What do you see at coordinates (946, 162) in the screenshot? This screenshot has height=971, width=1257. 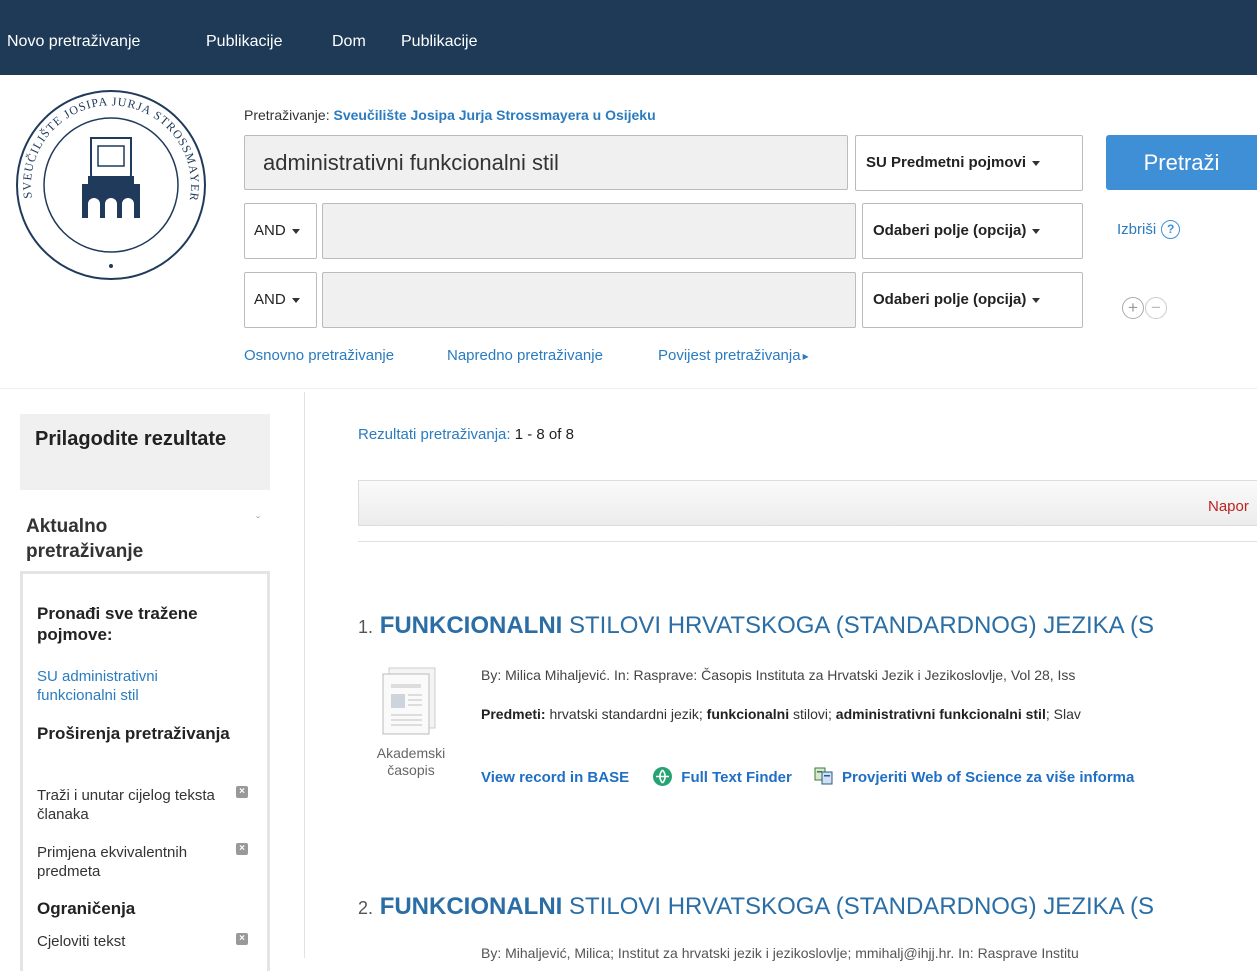 I see `field-select-main-label: SU Predmetni pojmovi` at bounding box center [946, 162].